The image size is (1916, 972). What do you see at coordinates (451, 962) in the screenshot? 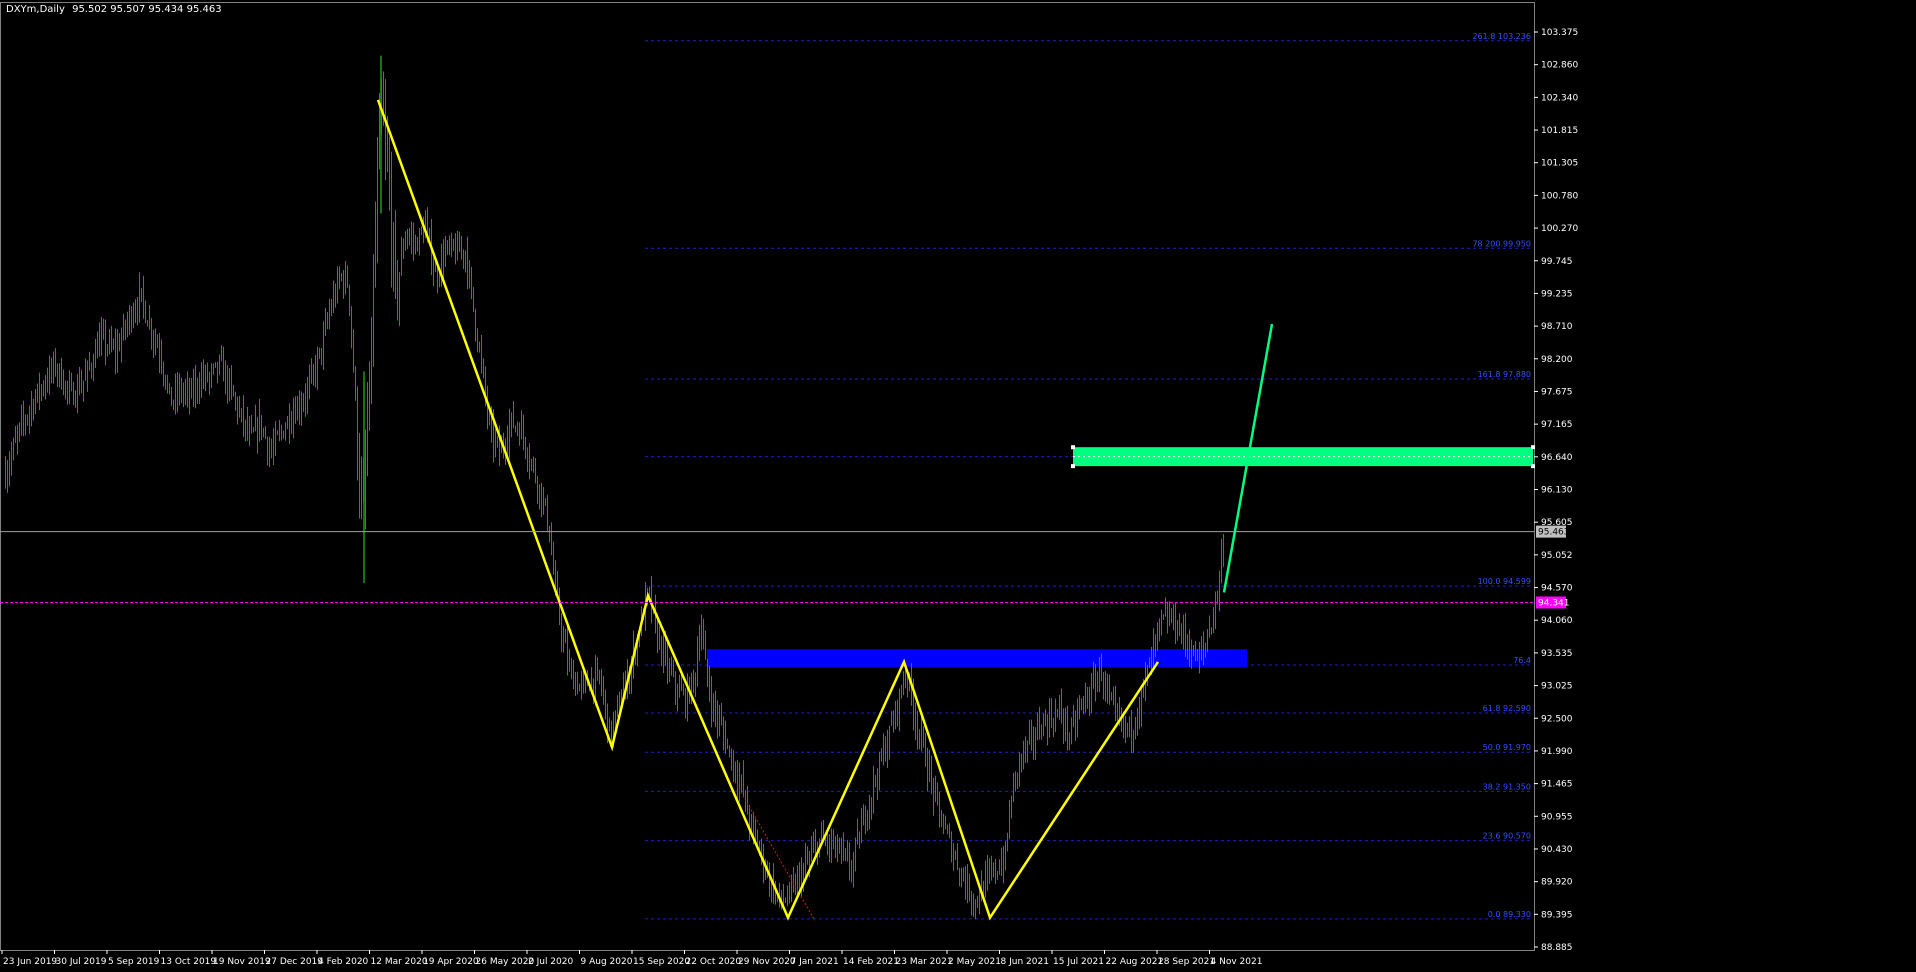
I see `x-tick-label: 19 Apr 2020` at bounding box center [451, 962].